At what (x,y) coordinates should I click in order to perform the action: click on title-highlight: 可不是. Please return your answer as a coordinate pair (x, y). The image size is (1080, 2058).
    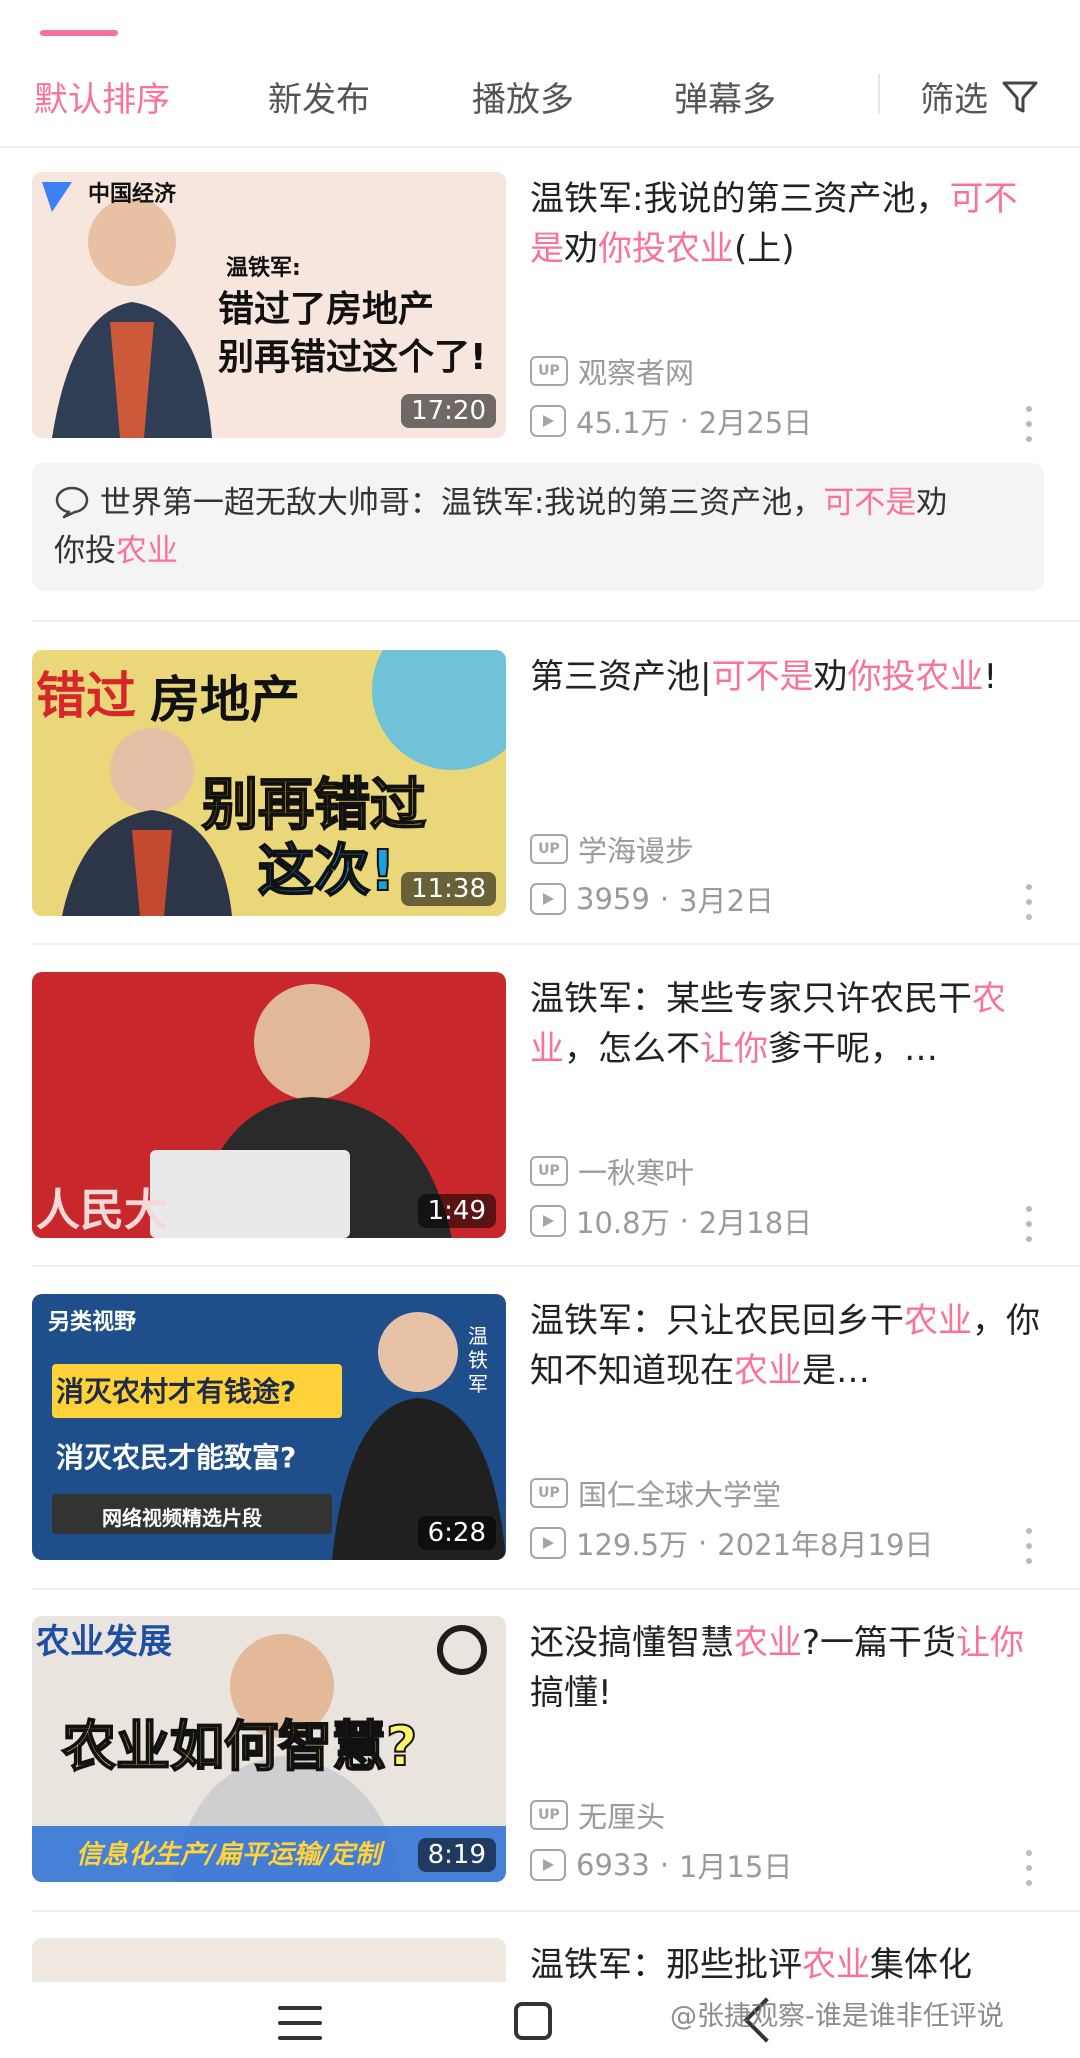
    Looking at the image, I should click on (762, 677).